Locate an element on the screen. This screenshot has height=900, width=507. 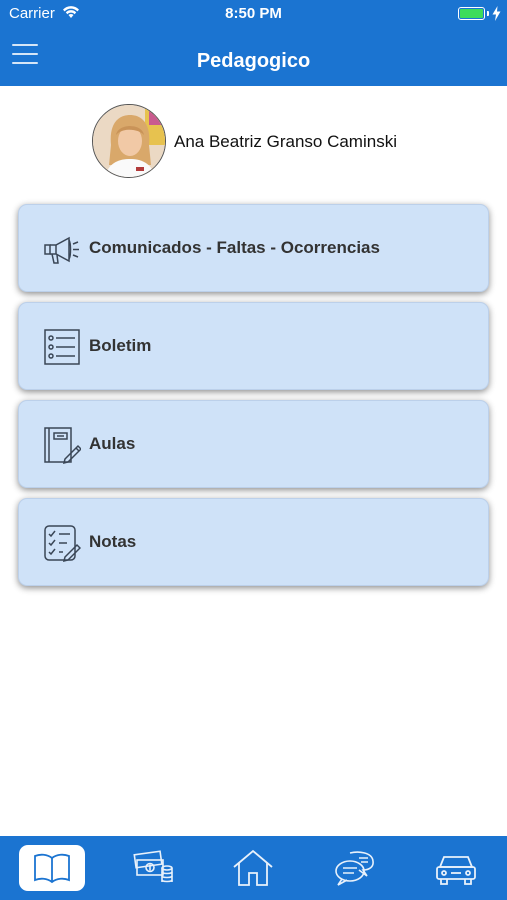
bottom-tab-bar is located at coordinates (253, 868).